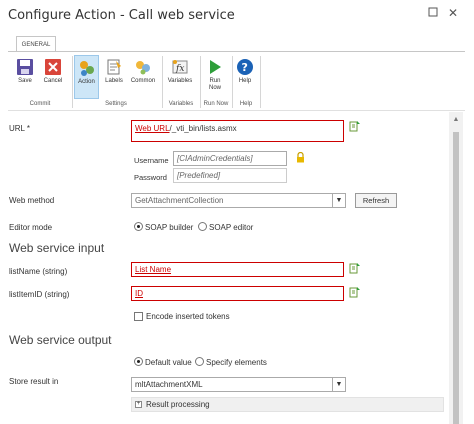 This screenshot has width=474, height=424. Describe the element at coordinates (237, 131) in the screenshot. I see `url-field: Web URL/_vti_bin/lists.asmx` at that location.